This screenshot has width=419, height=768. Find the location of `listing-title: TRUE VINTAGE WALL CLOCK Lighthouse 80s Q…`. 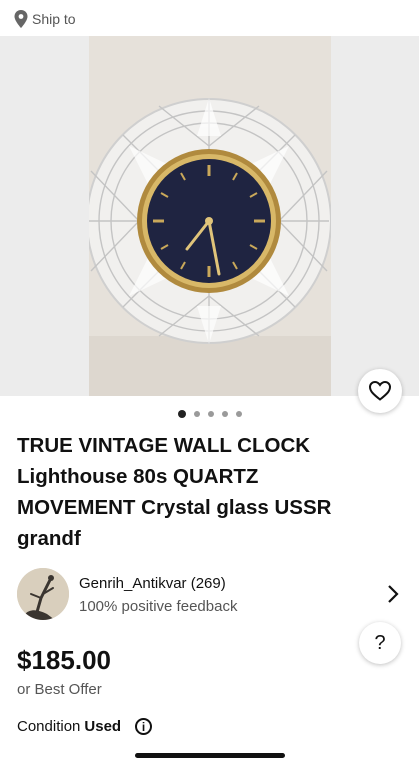

listing-title: TRUE VINTAGE WALL CLOCK Lighthouse 80s Q… is located at coordinates (174, 492).